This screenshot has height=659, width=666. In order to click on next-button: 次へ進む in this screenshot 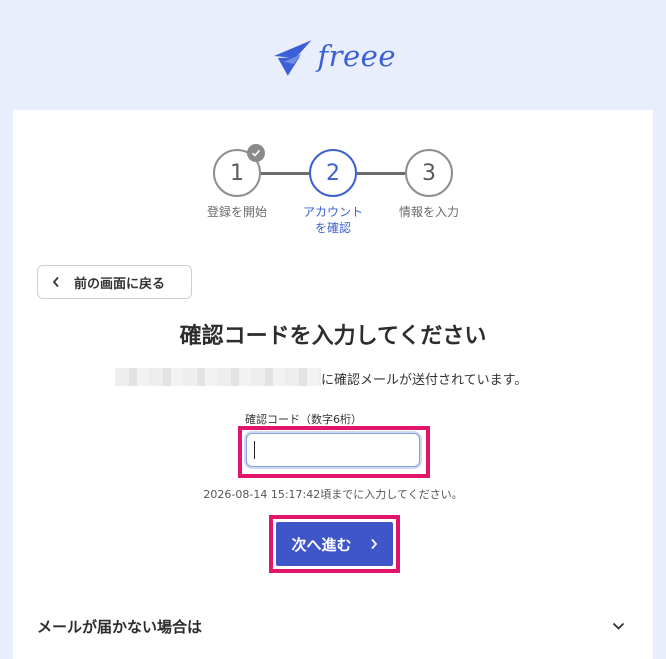, I will do `click(334, 544)`.